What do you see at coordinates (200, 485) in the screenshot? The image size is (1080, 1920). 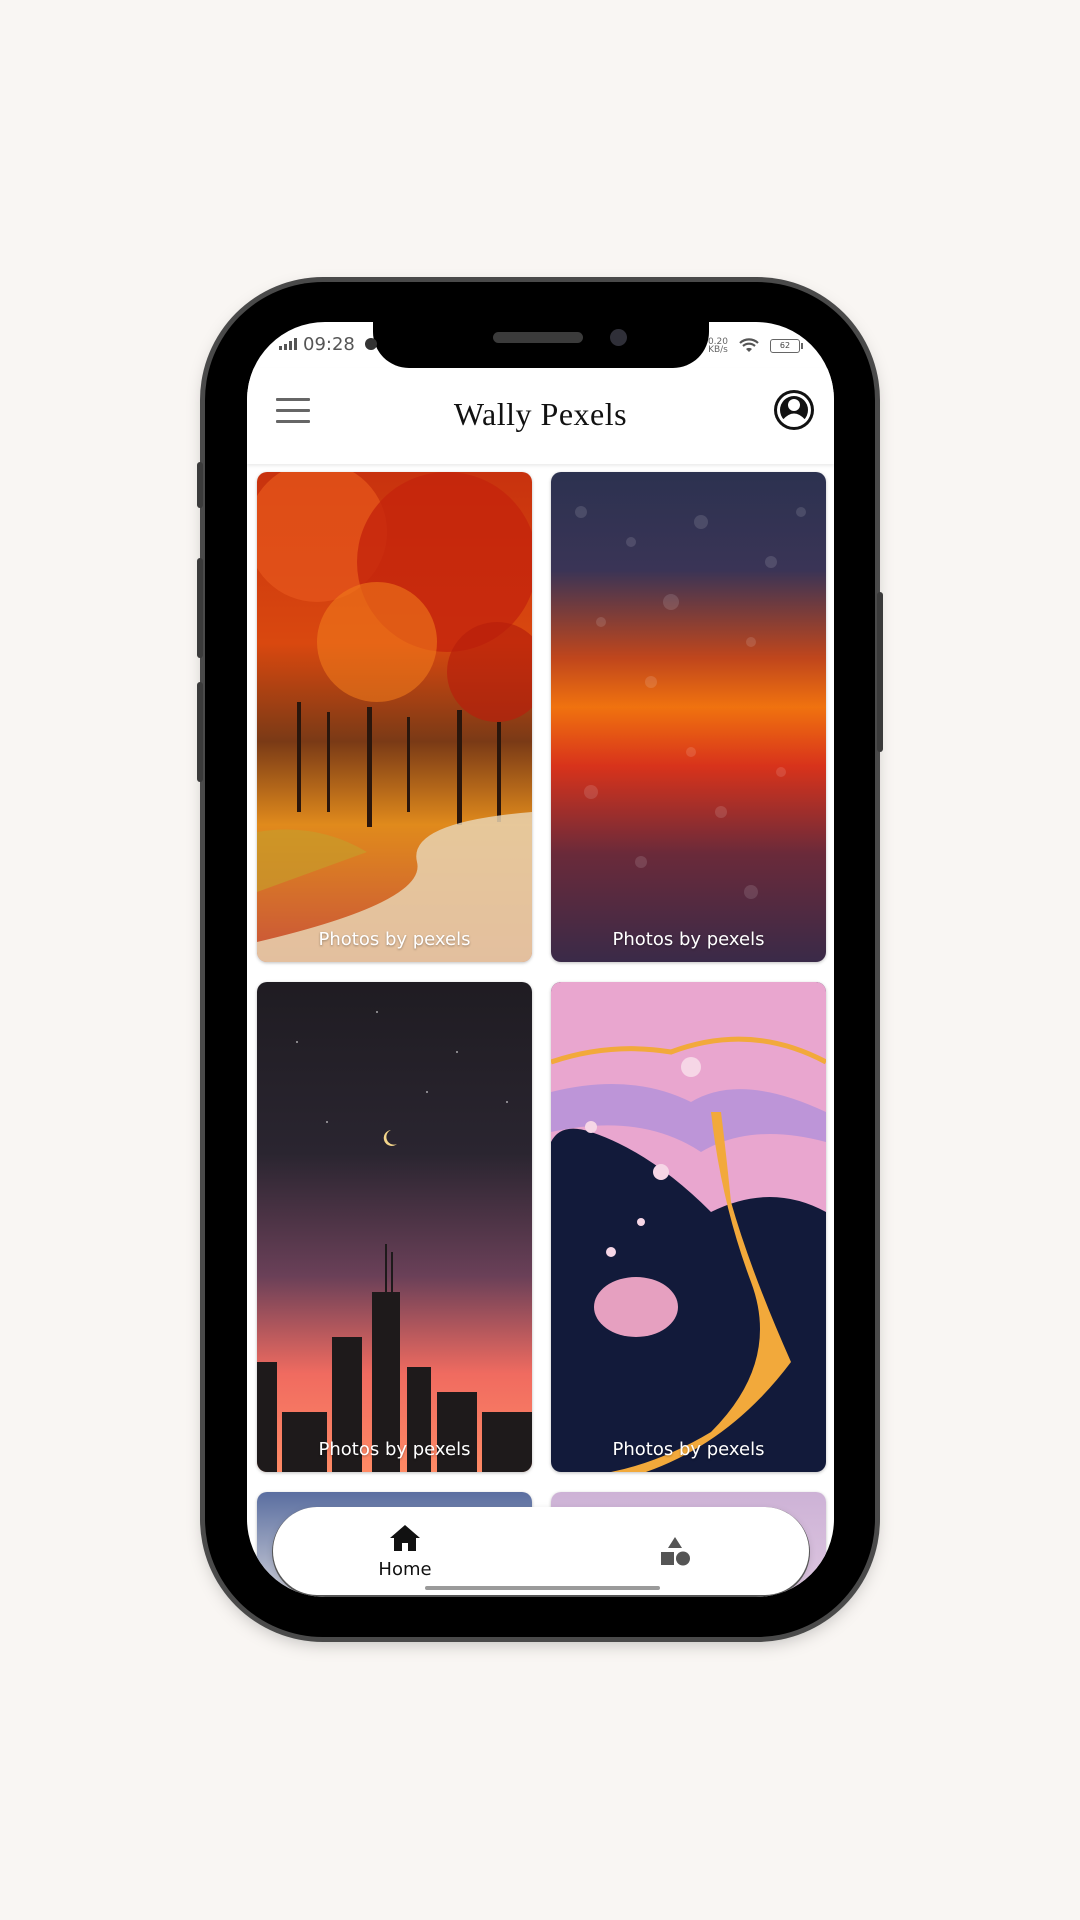 I see `mute-switch` at bounding box center [200, 485].